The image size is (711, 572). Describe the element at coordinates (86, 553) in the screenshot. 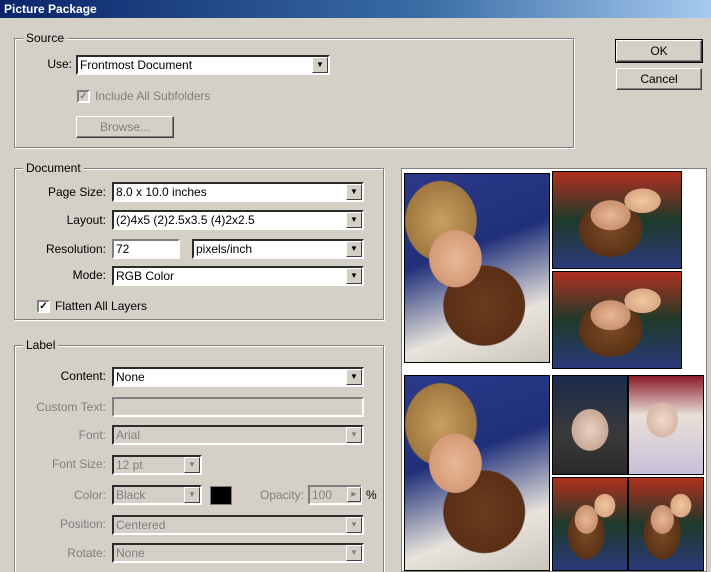

I see `rotate-label: Rotate:` at that location.